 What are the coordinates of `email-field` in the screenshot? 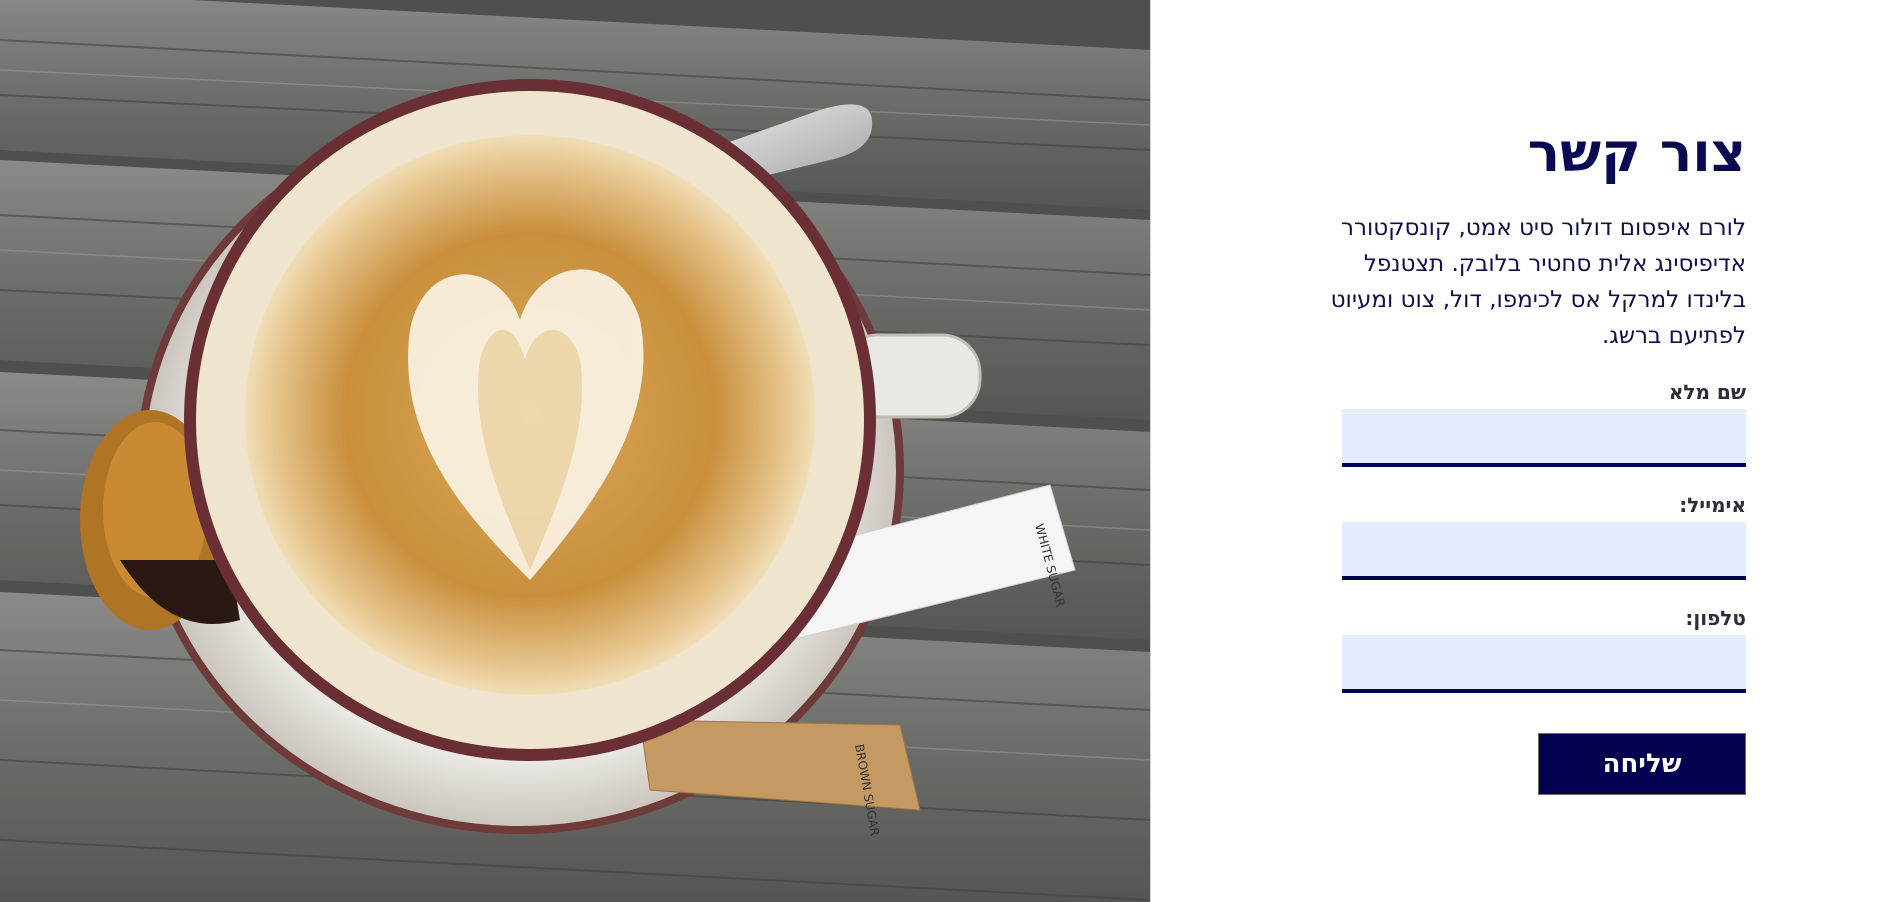 It's located at (1544, 551).